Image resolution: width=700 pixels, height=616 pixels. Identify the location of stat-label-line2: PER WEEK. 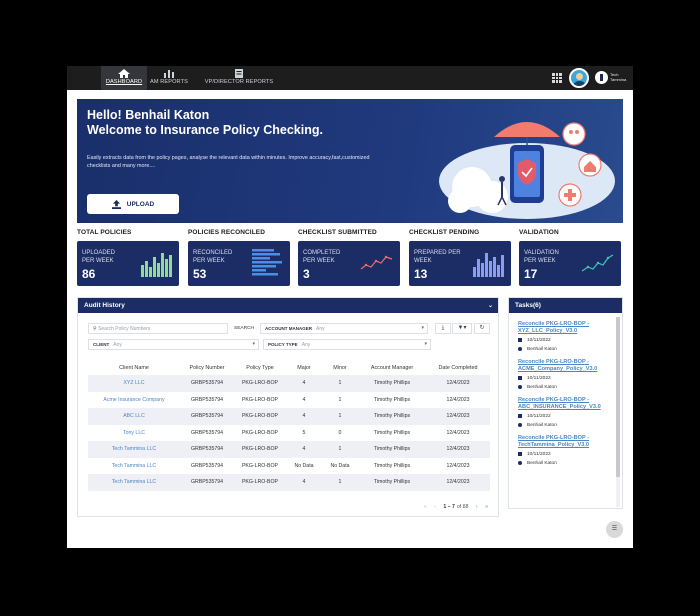
(540, 261).